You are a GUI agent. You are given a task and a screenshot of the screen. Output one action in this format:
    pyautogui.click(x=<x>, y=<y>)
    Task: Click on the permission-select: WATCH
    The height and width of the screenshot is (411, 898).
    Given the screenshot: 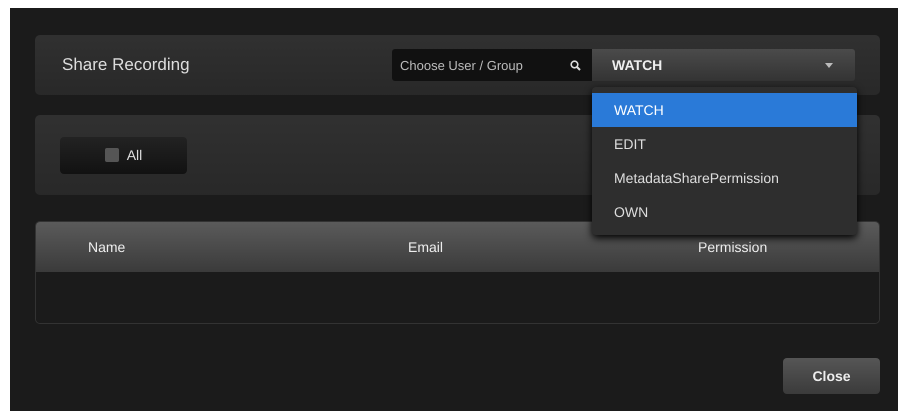 What is the action you would take?
    pyautogui.click(x=723, y=65)
    